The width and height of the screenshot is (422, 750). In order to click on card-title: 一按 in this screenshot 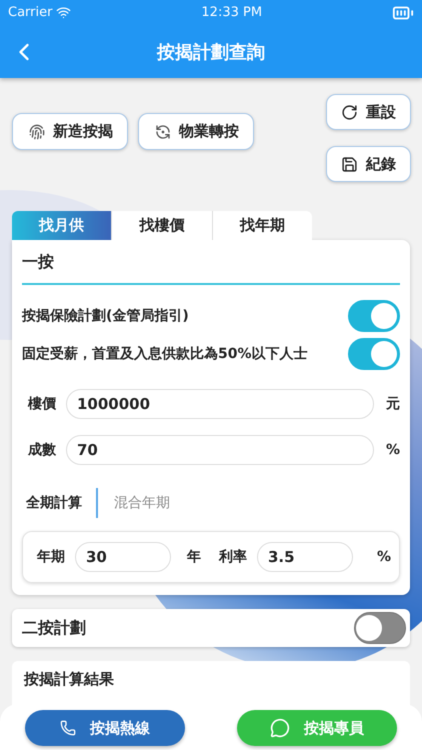, I will do `click(211, 262)`.